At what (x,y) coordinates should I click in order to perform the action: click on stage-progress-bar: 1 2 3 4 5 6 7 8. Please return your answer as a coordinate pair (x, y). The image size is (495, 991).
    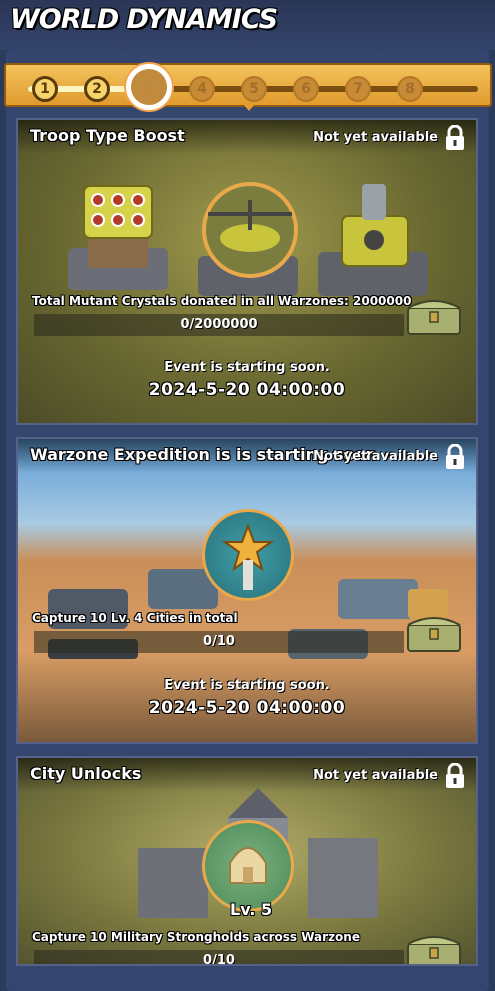
    Looking at the image, I should click on (248, 86).